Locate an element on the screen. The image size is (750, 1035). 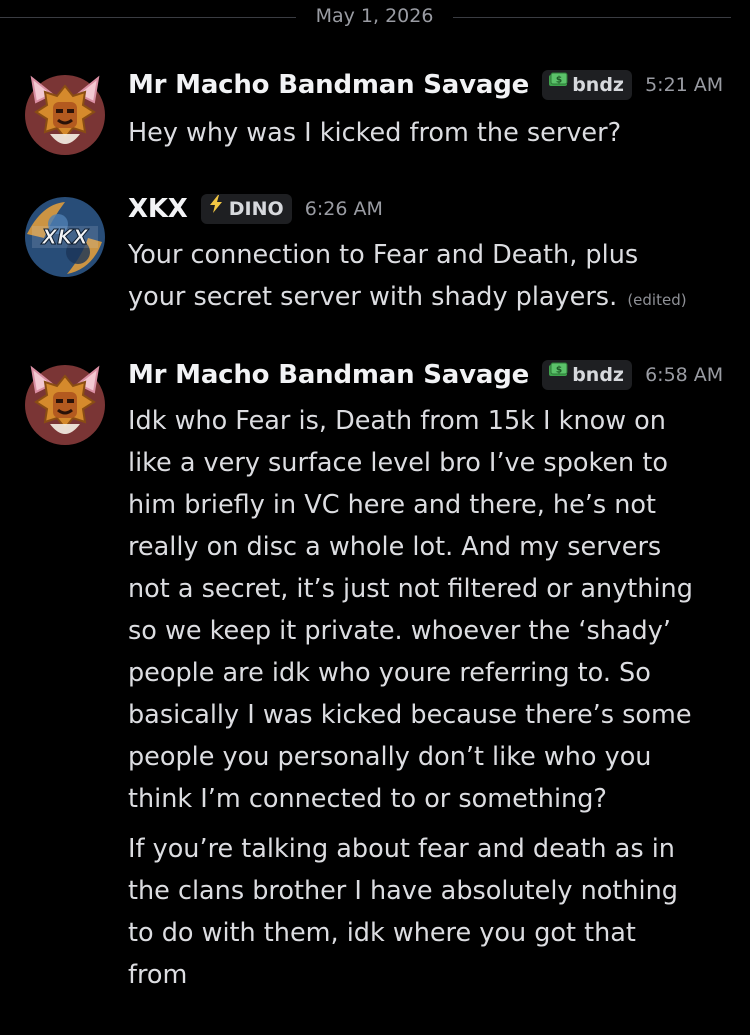
timestamp: 6:58 AM is located at coordinates (684, 375).